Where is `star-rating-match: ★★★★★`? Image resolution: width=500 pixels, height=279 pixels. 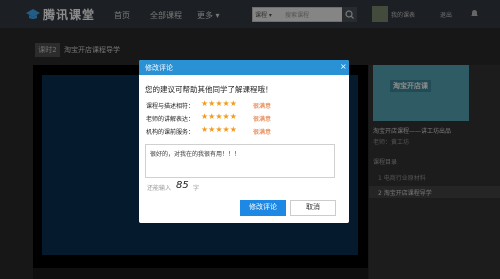 star-rating-match: ★★★★★ is located at coordinates (219, 103).